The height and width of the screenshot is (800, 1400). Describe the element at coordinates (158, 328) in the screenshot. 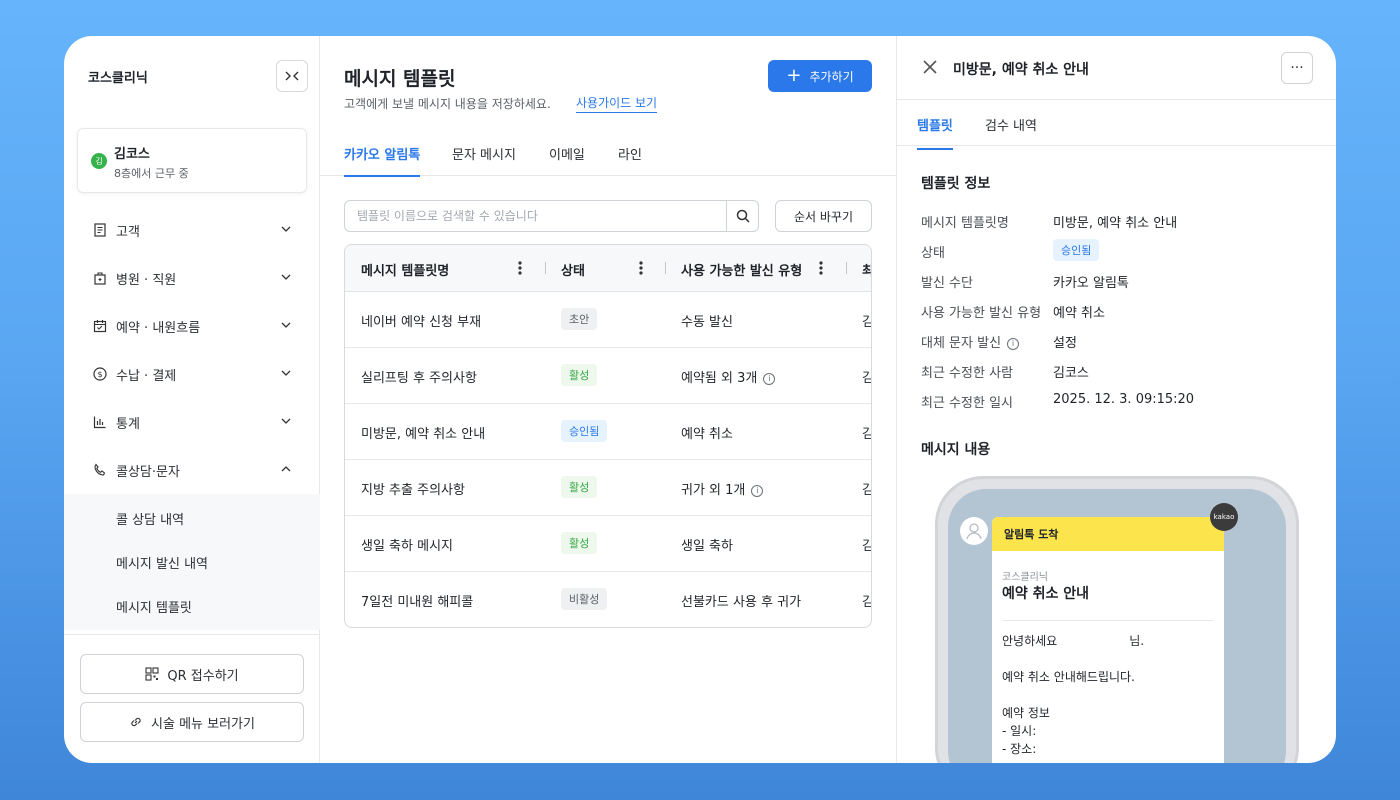

I see `sidebar-item-label: 예약 · 내원흐름` at that location.